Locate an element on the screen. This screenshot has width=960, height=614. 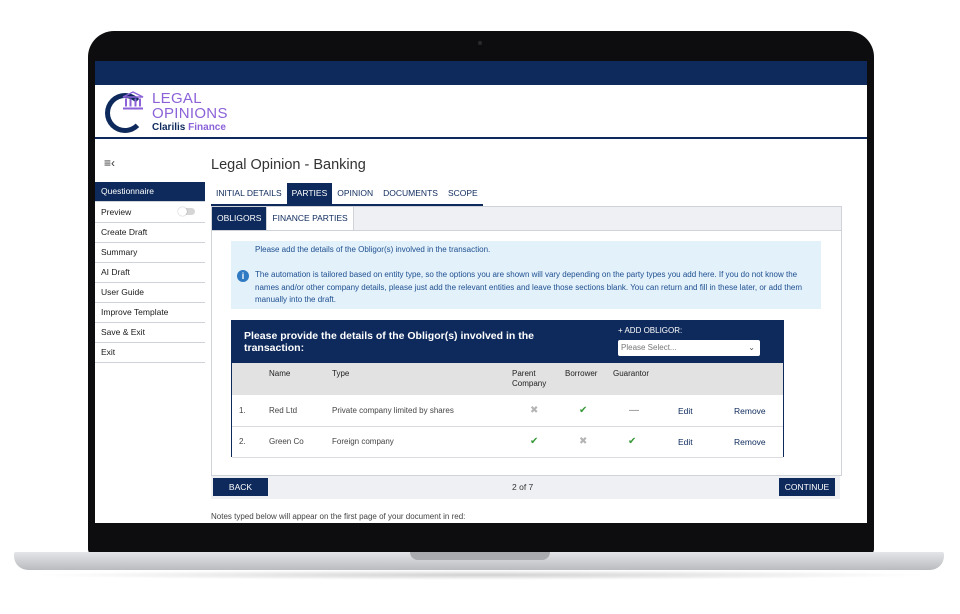
courthouse-icon is located at coordinates (133, 100).